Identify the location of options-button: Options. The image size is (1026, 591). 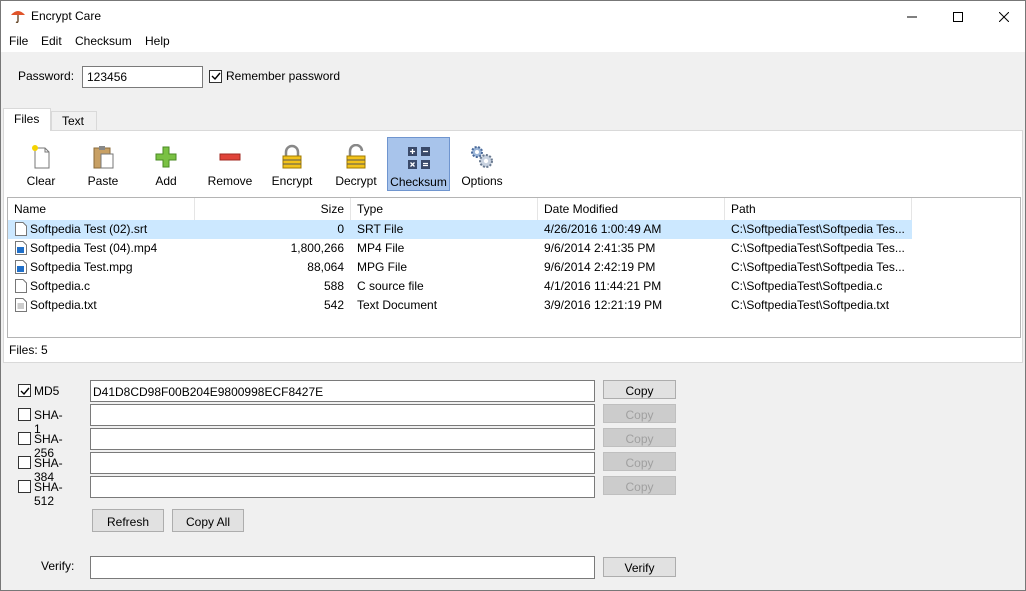
(482, 164).